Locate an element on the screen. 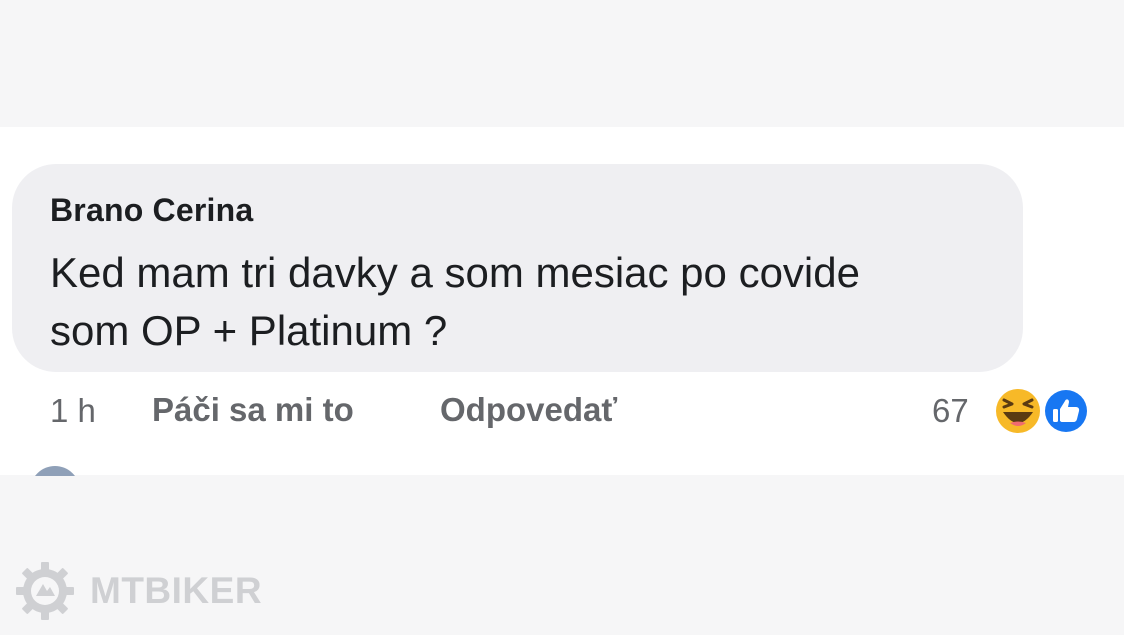  comment-author: Brano Cerina is located at coordinates (151, 210).